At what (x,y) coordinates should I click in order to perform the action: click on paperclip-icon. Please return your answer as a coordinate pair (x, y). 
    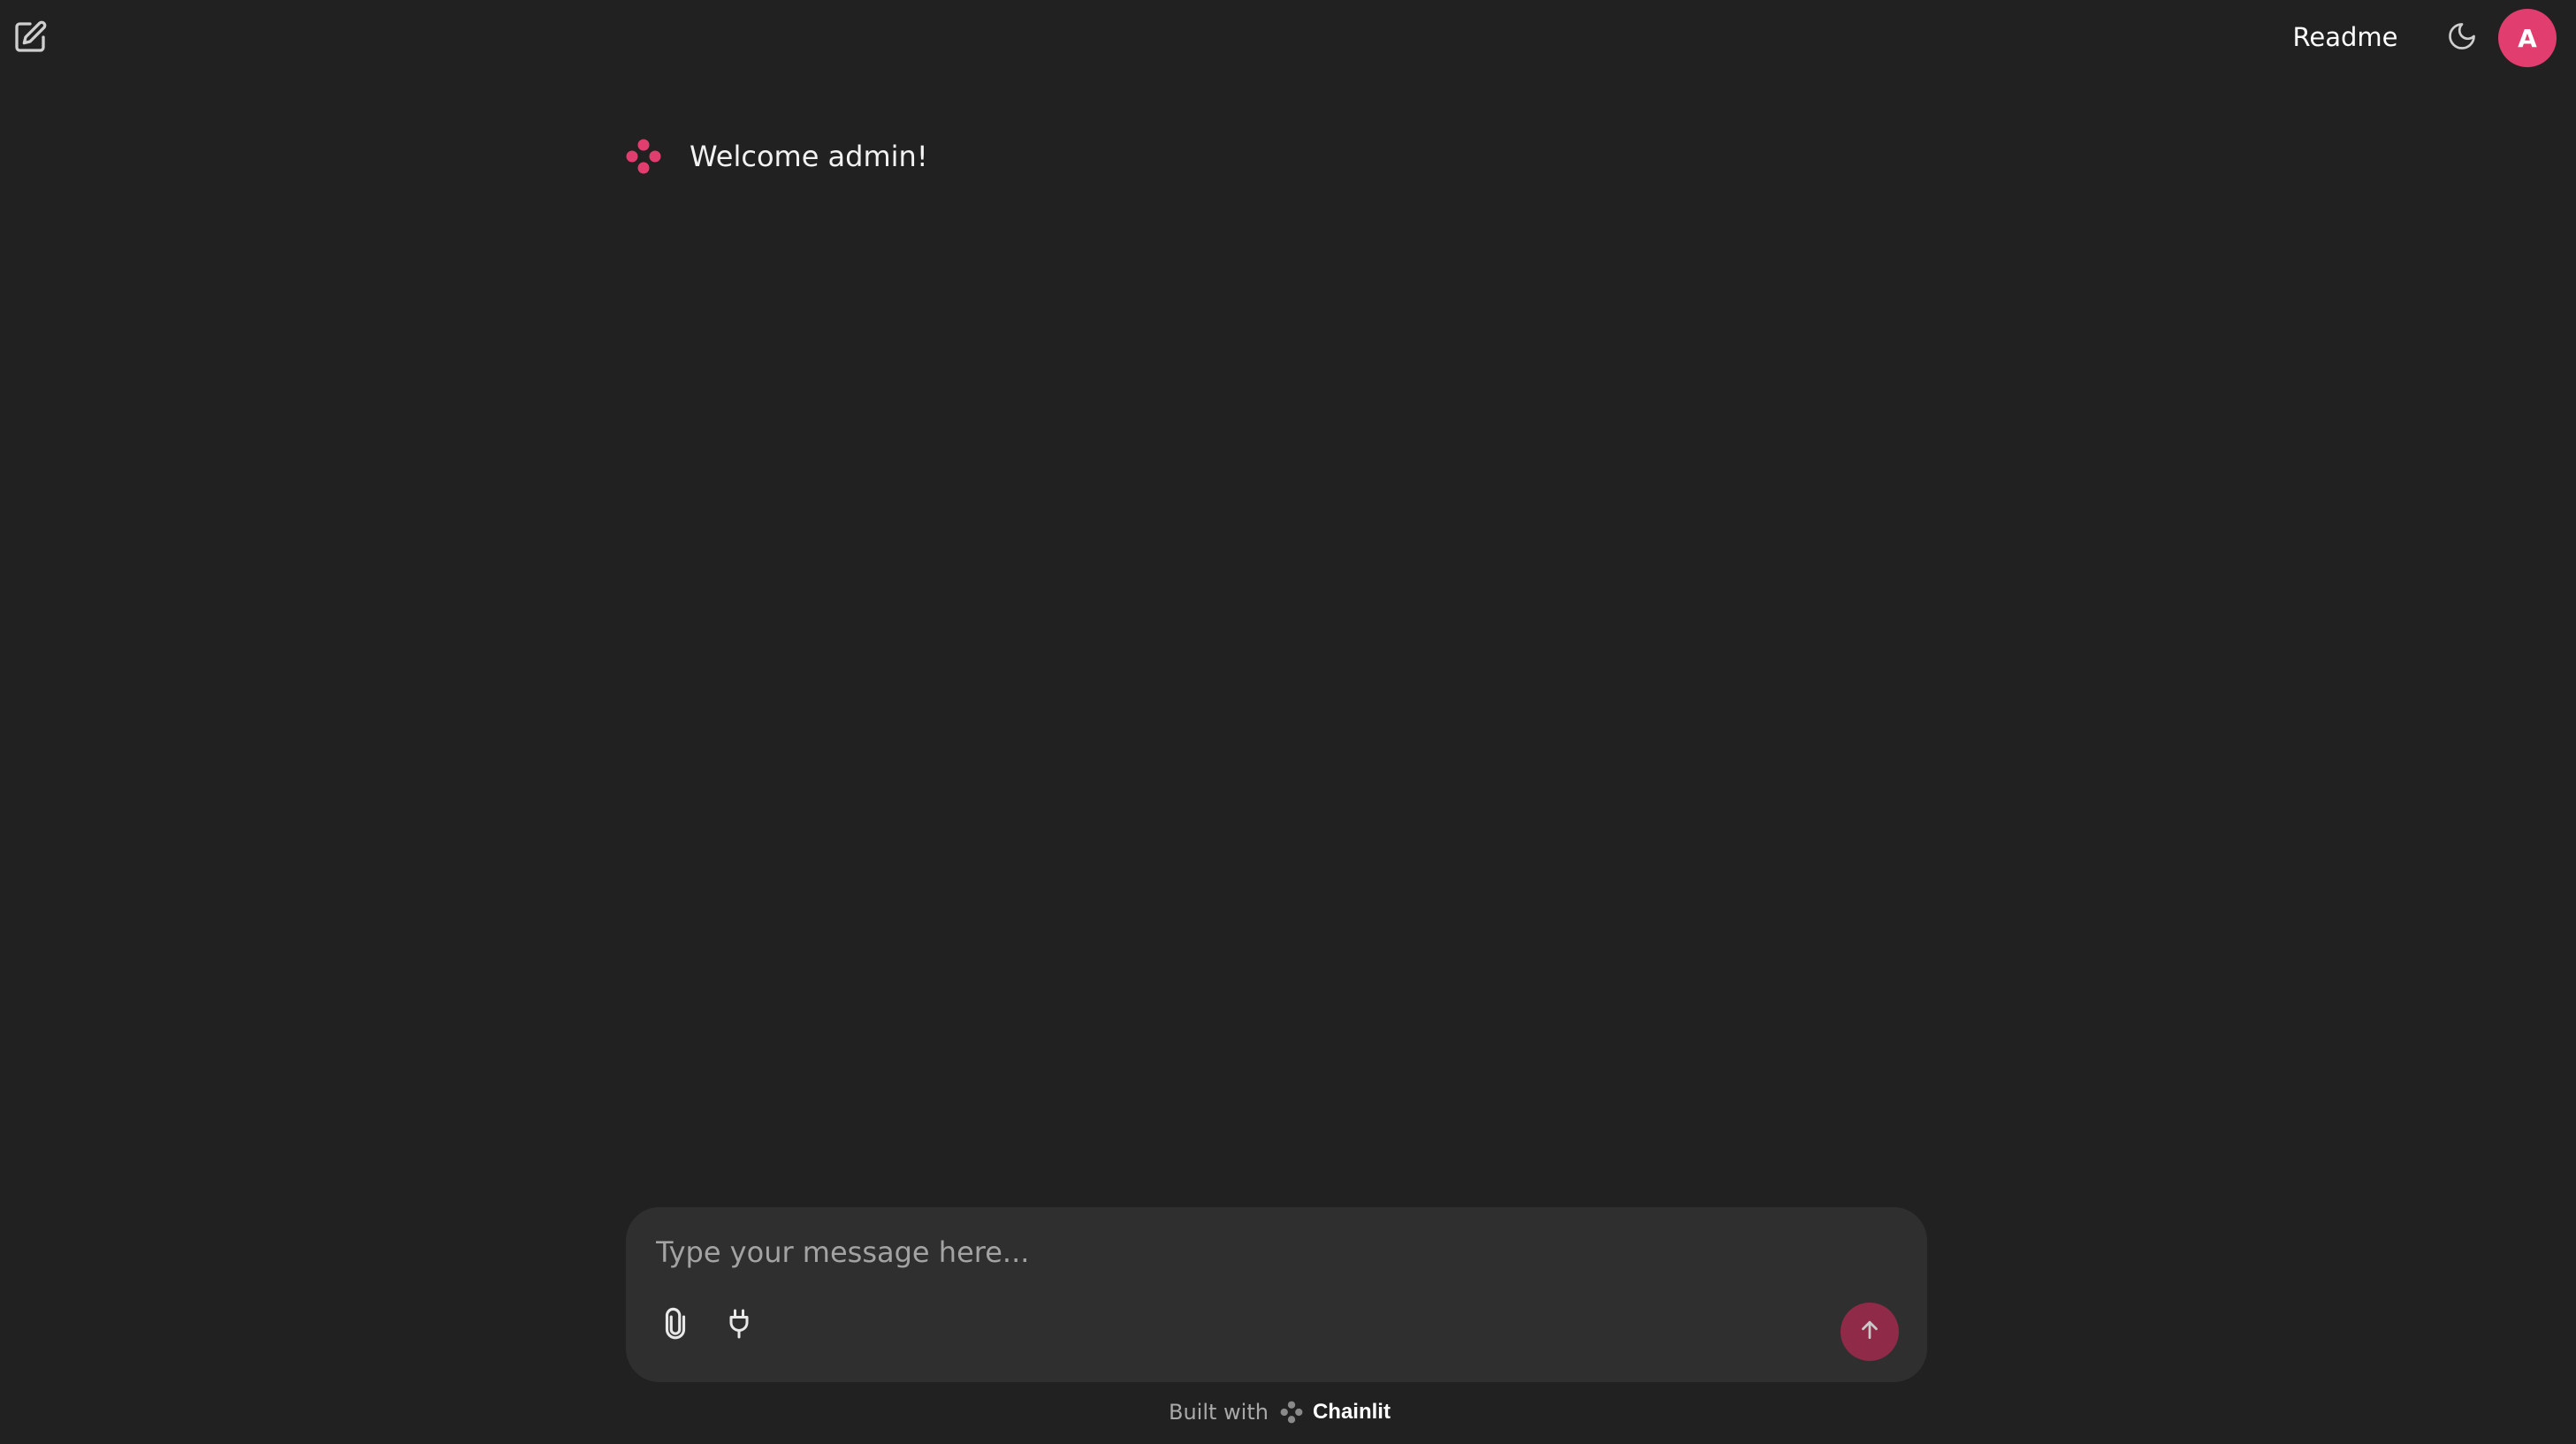
    Looking at the image, I should click on (675, 1325).